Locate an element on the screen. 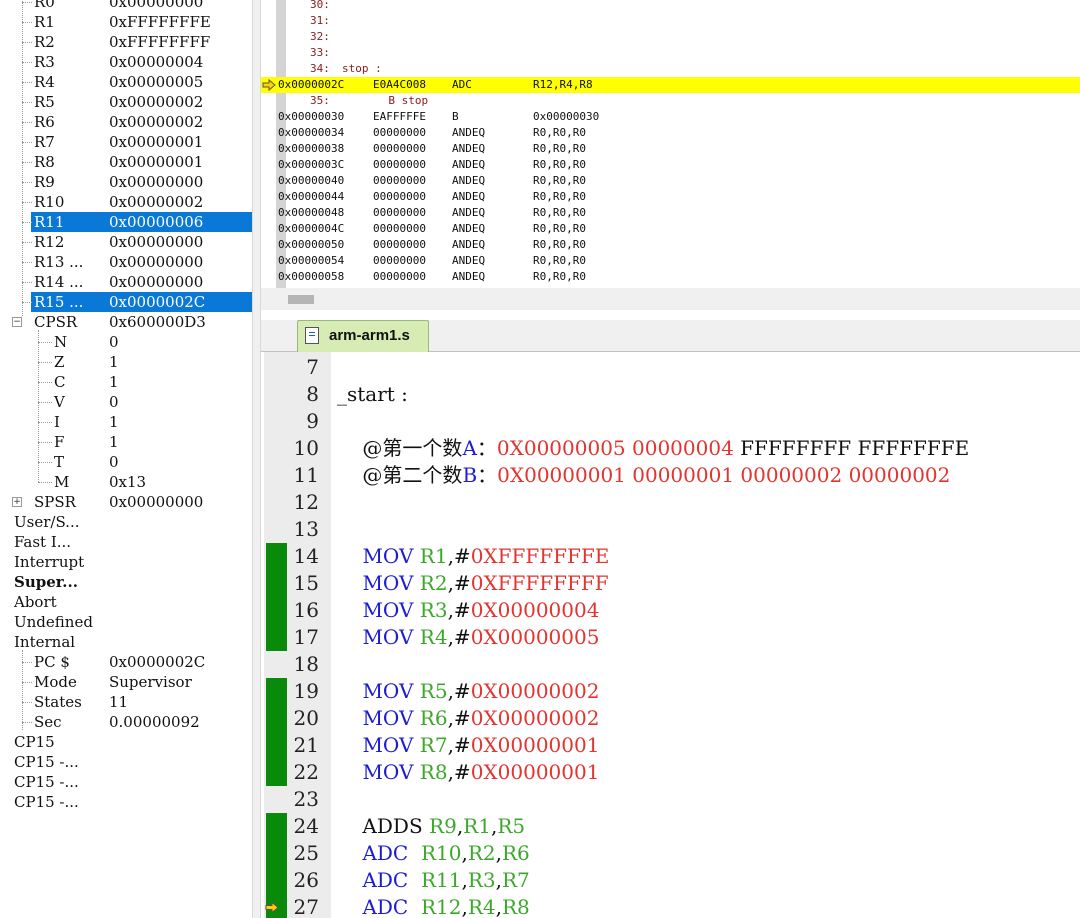 The image size is (1080, 918). editor-line: 9 is located at coordinates (670, 421).